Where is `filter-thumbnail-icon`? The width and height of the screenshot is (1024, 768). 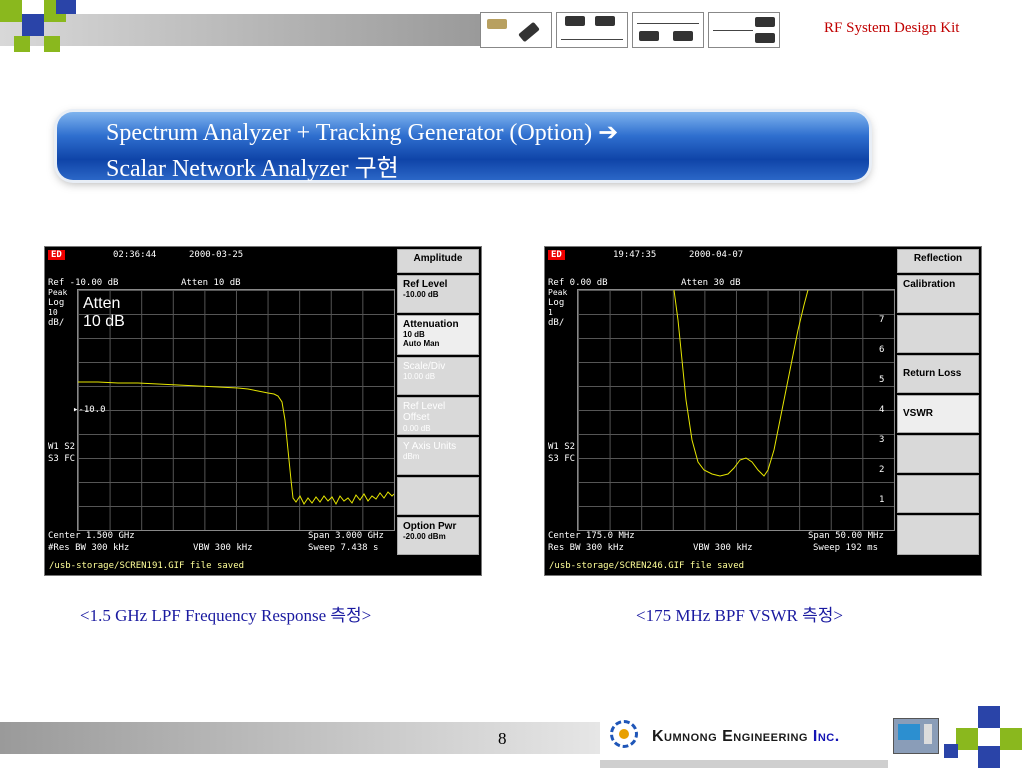
filter-thumbnail-icon is located at coordinates (744, 30).